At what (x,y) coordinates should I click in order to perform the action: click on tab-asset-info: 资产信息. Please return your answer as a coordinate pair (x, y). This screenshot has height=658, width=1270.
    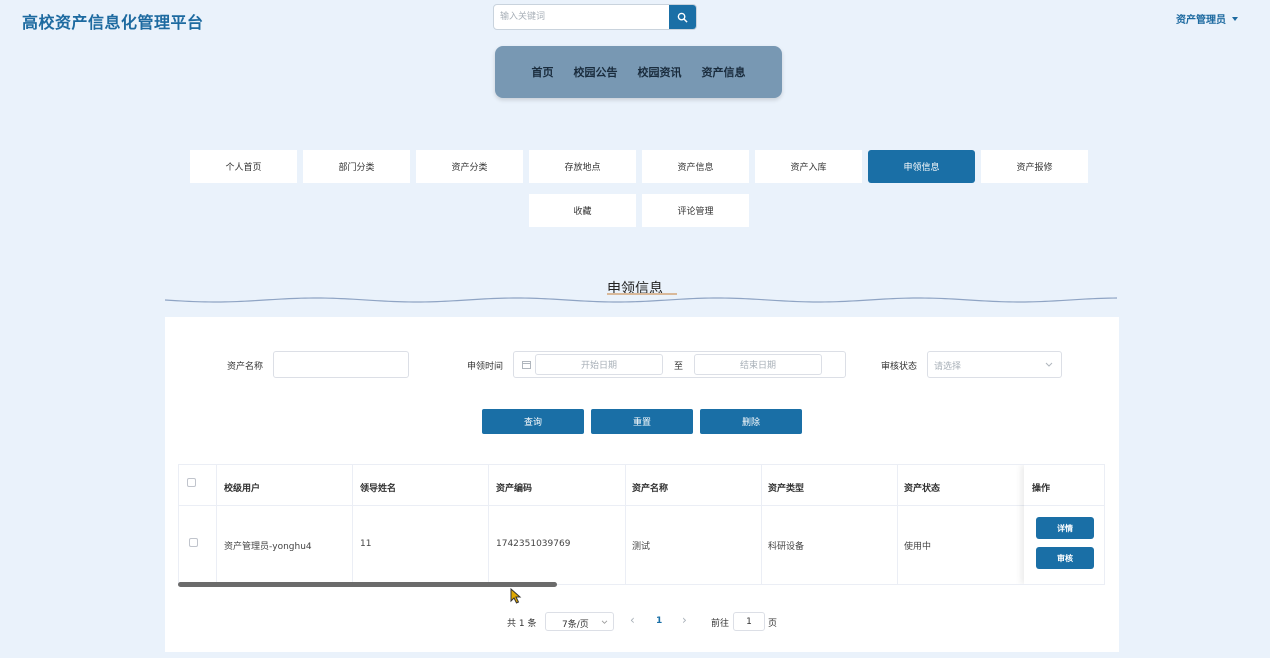
    Looking at the image, I should click on (695, 166).